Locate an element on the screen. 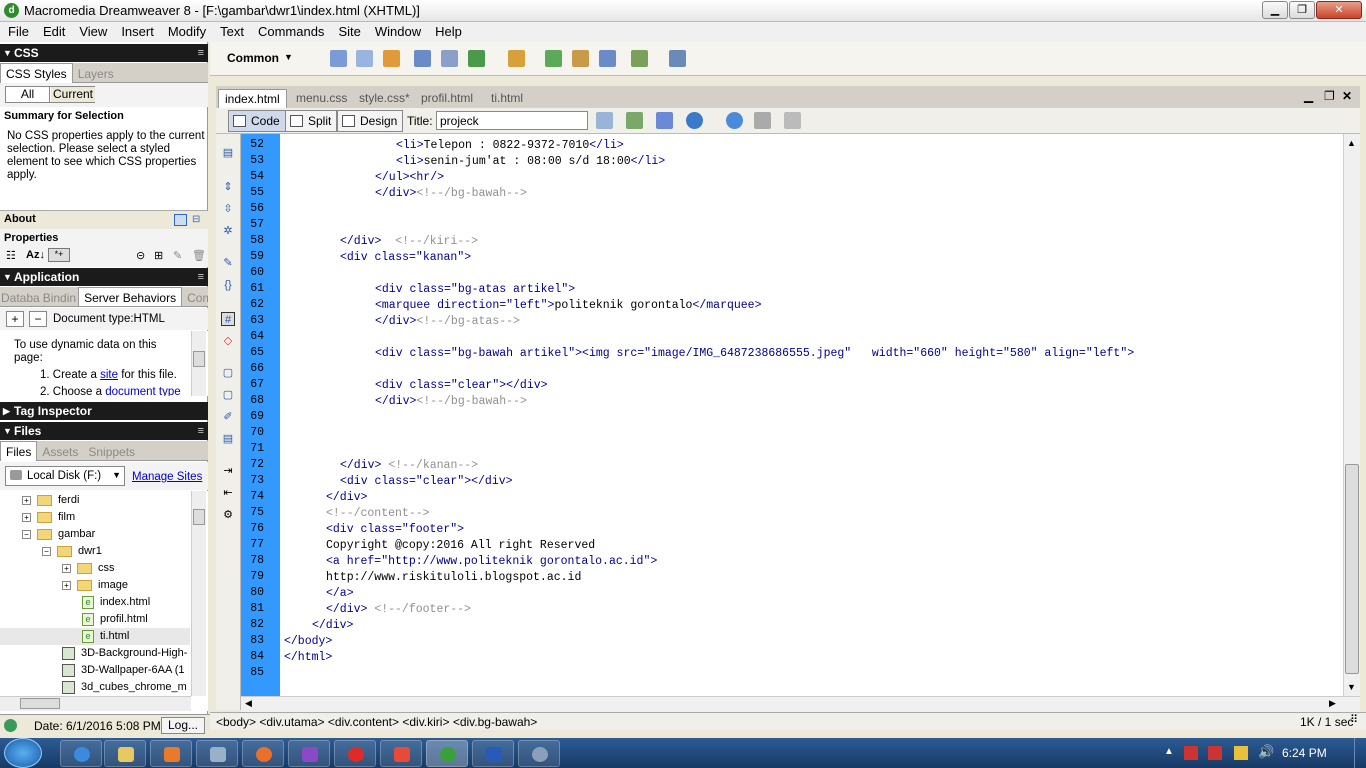  taskbar-audio-button is located at coordinates (217, 753).